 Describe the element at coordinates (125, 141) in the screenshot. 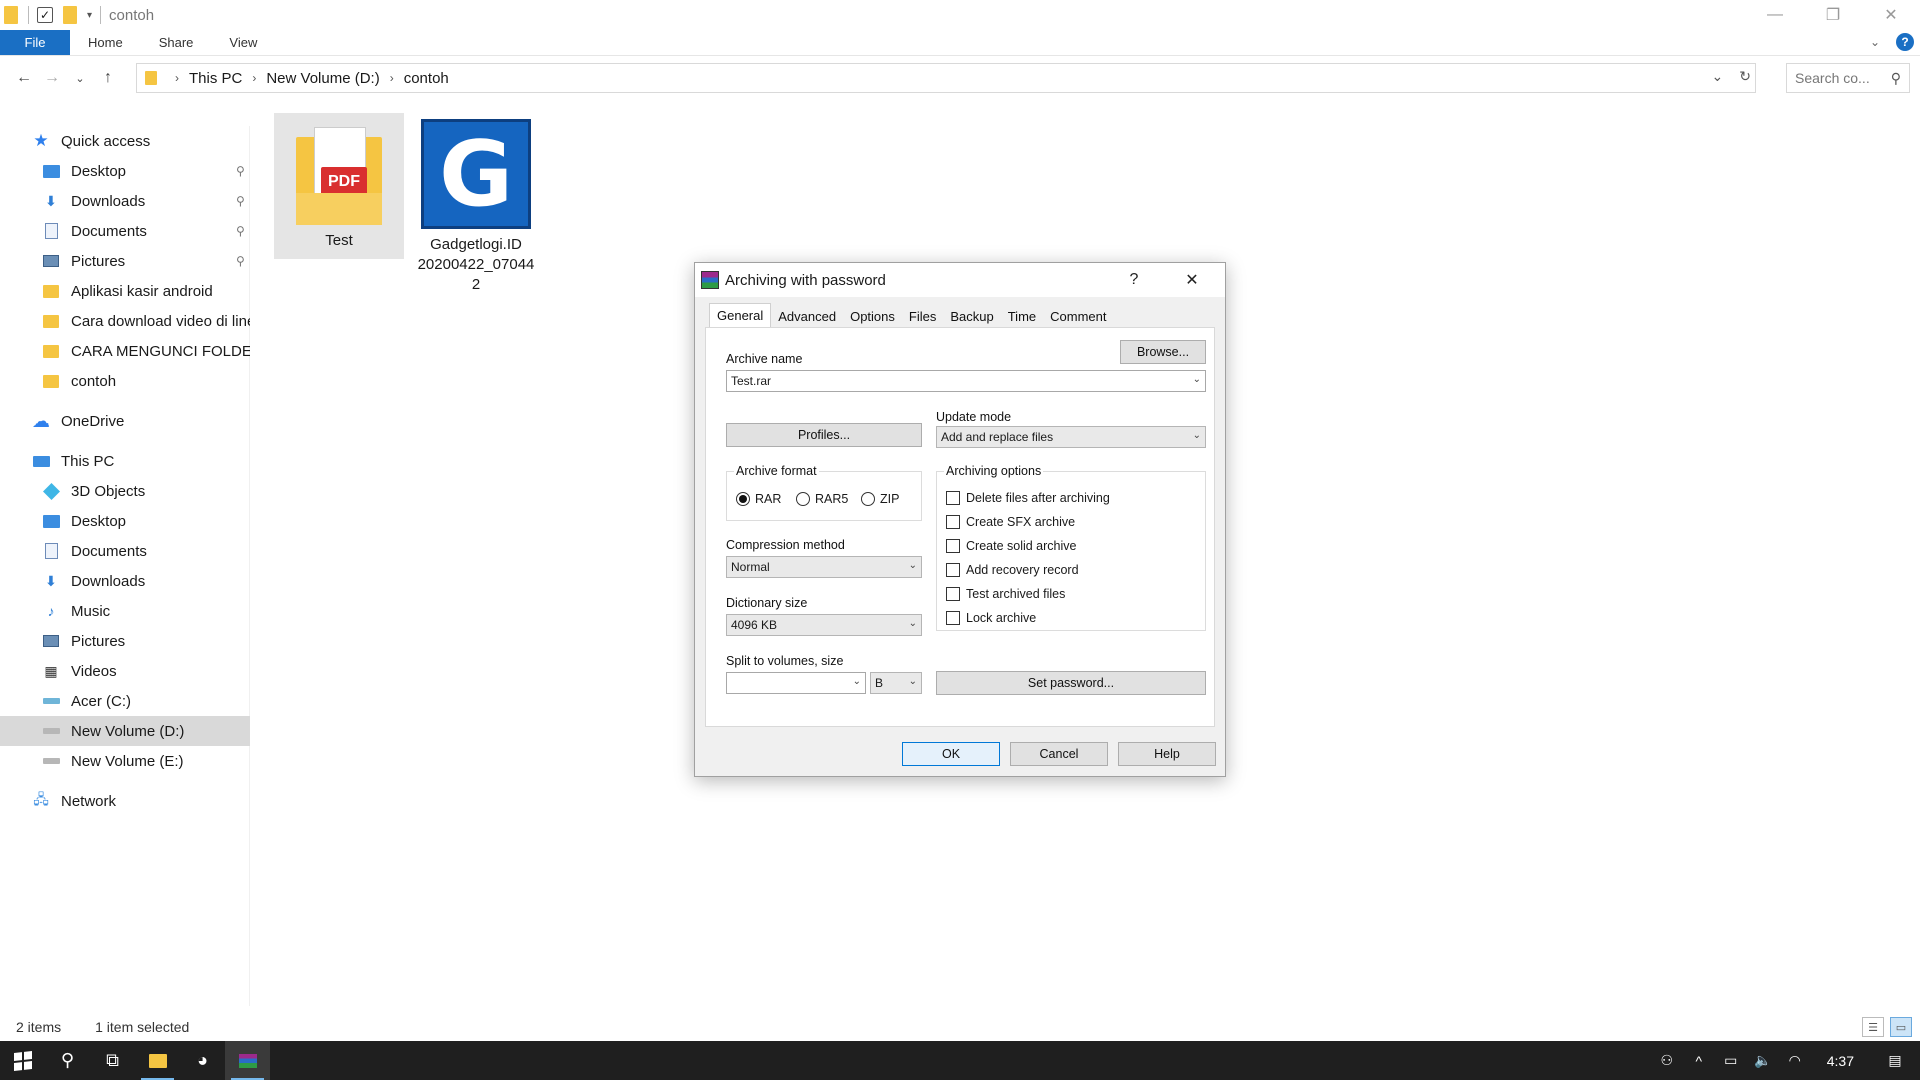

I see `sidebar-quick-access: ★ Quick access` at that location.